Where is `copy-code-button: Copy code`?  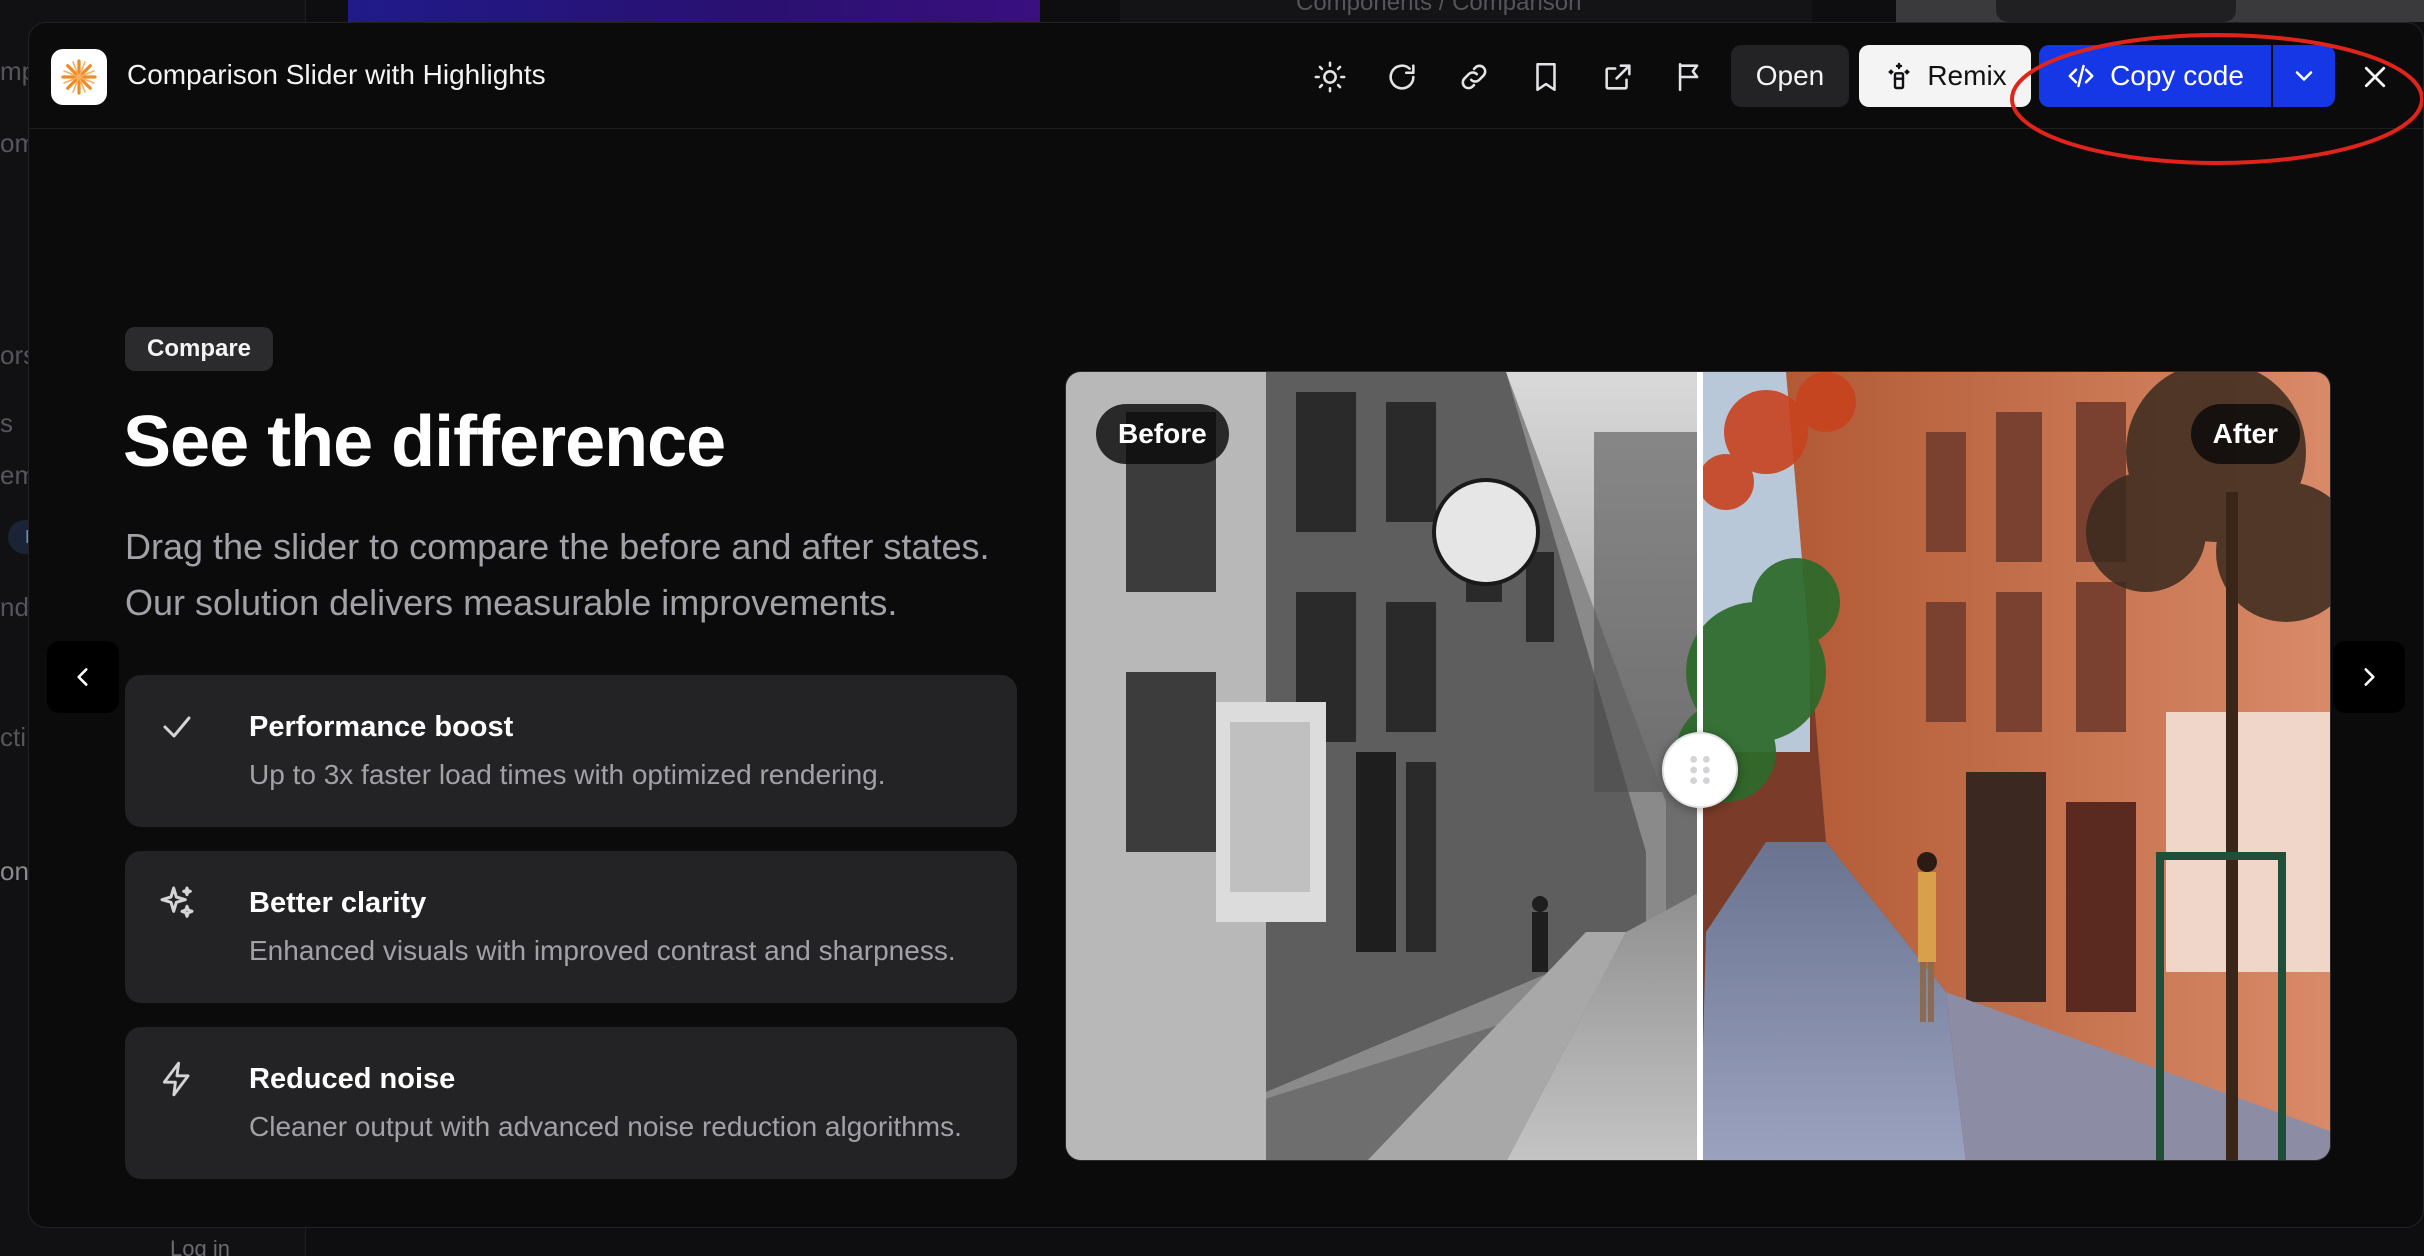 copy-code-button: Copy code is located at coordinates (2155, 76).